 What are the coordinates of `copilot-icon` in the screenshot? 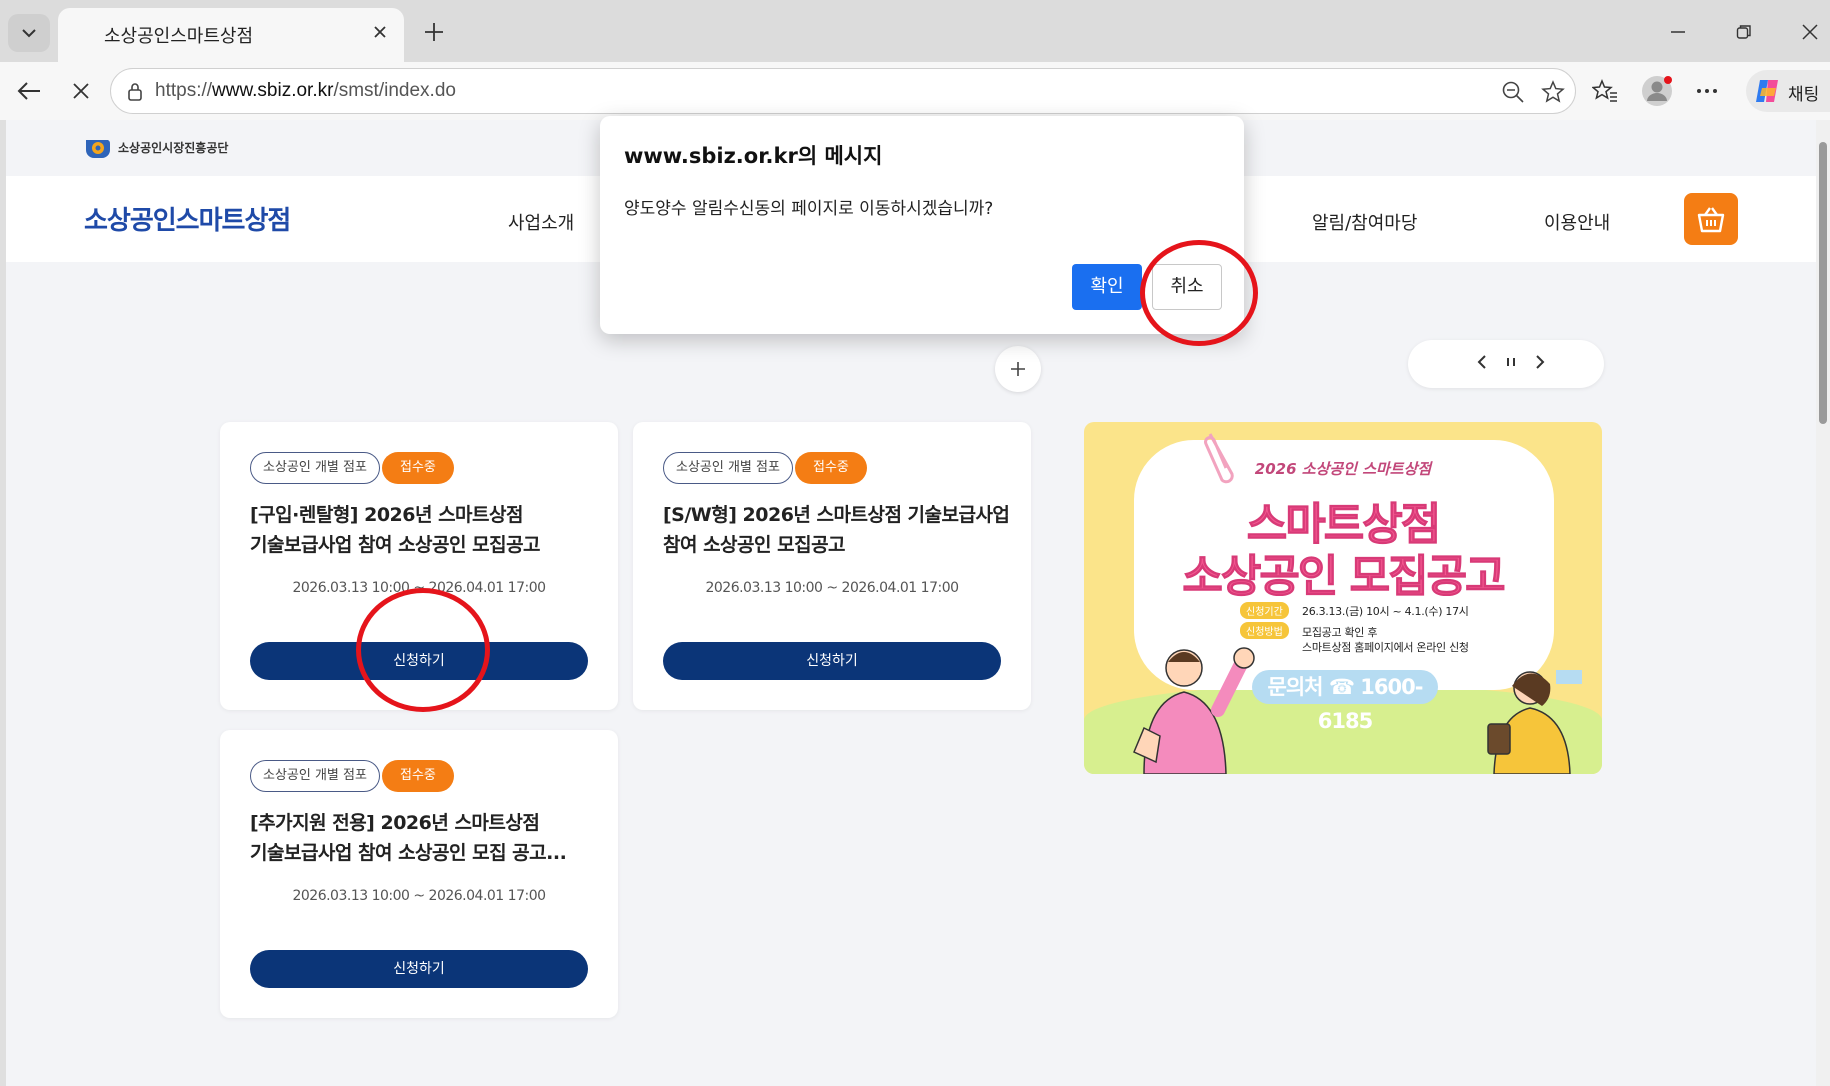 It's located at (1767, 91).